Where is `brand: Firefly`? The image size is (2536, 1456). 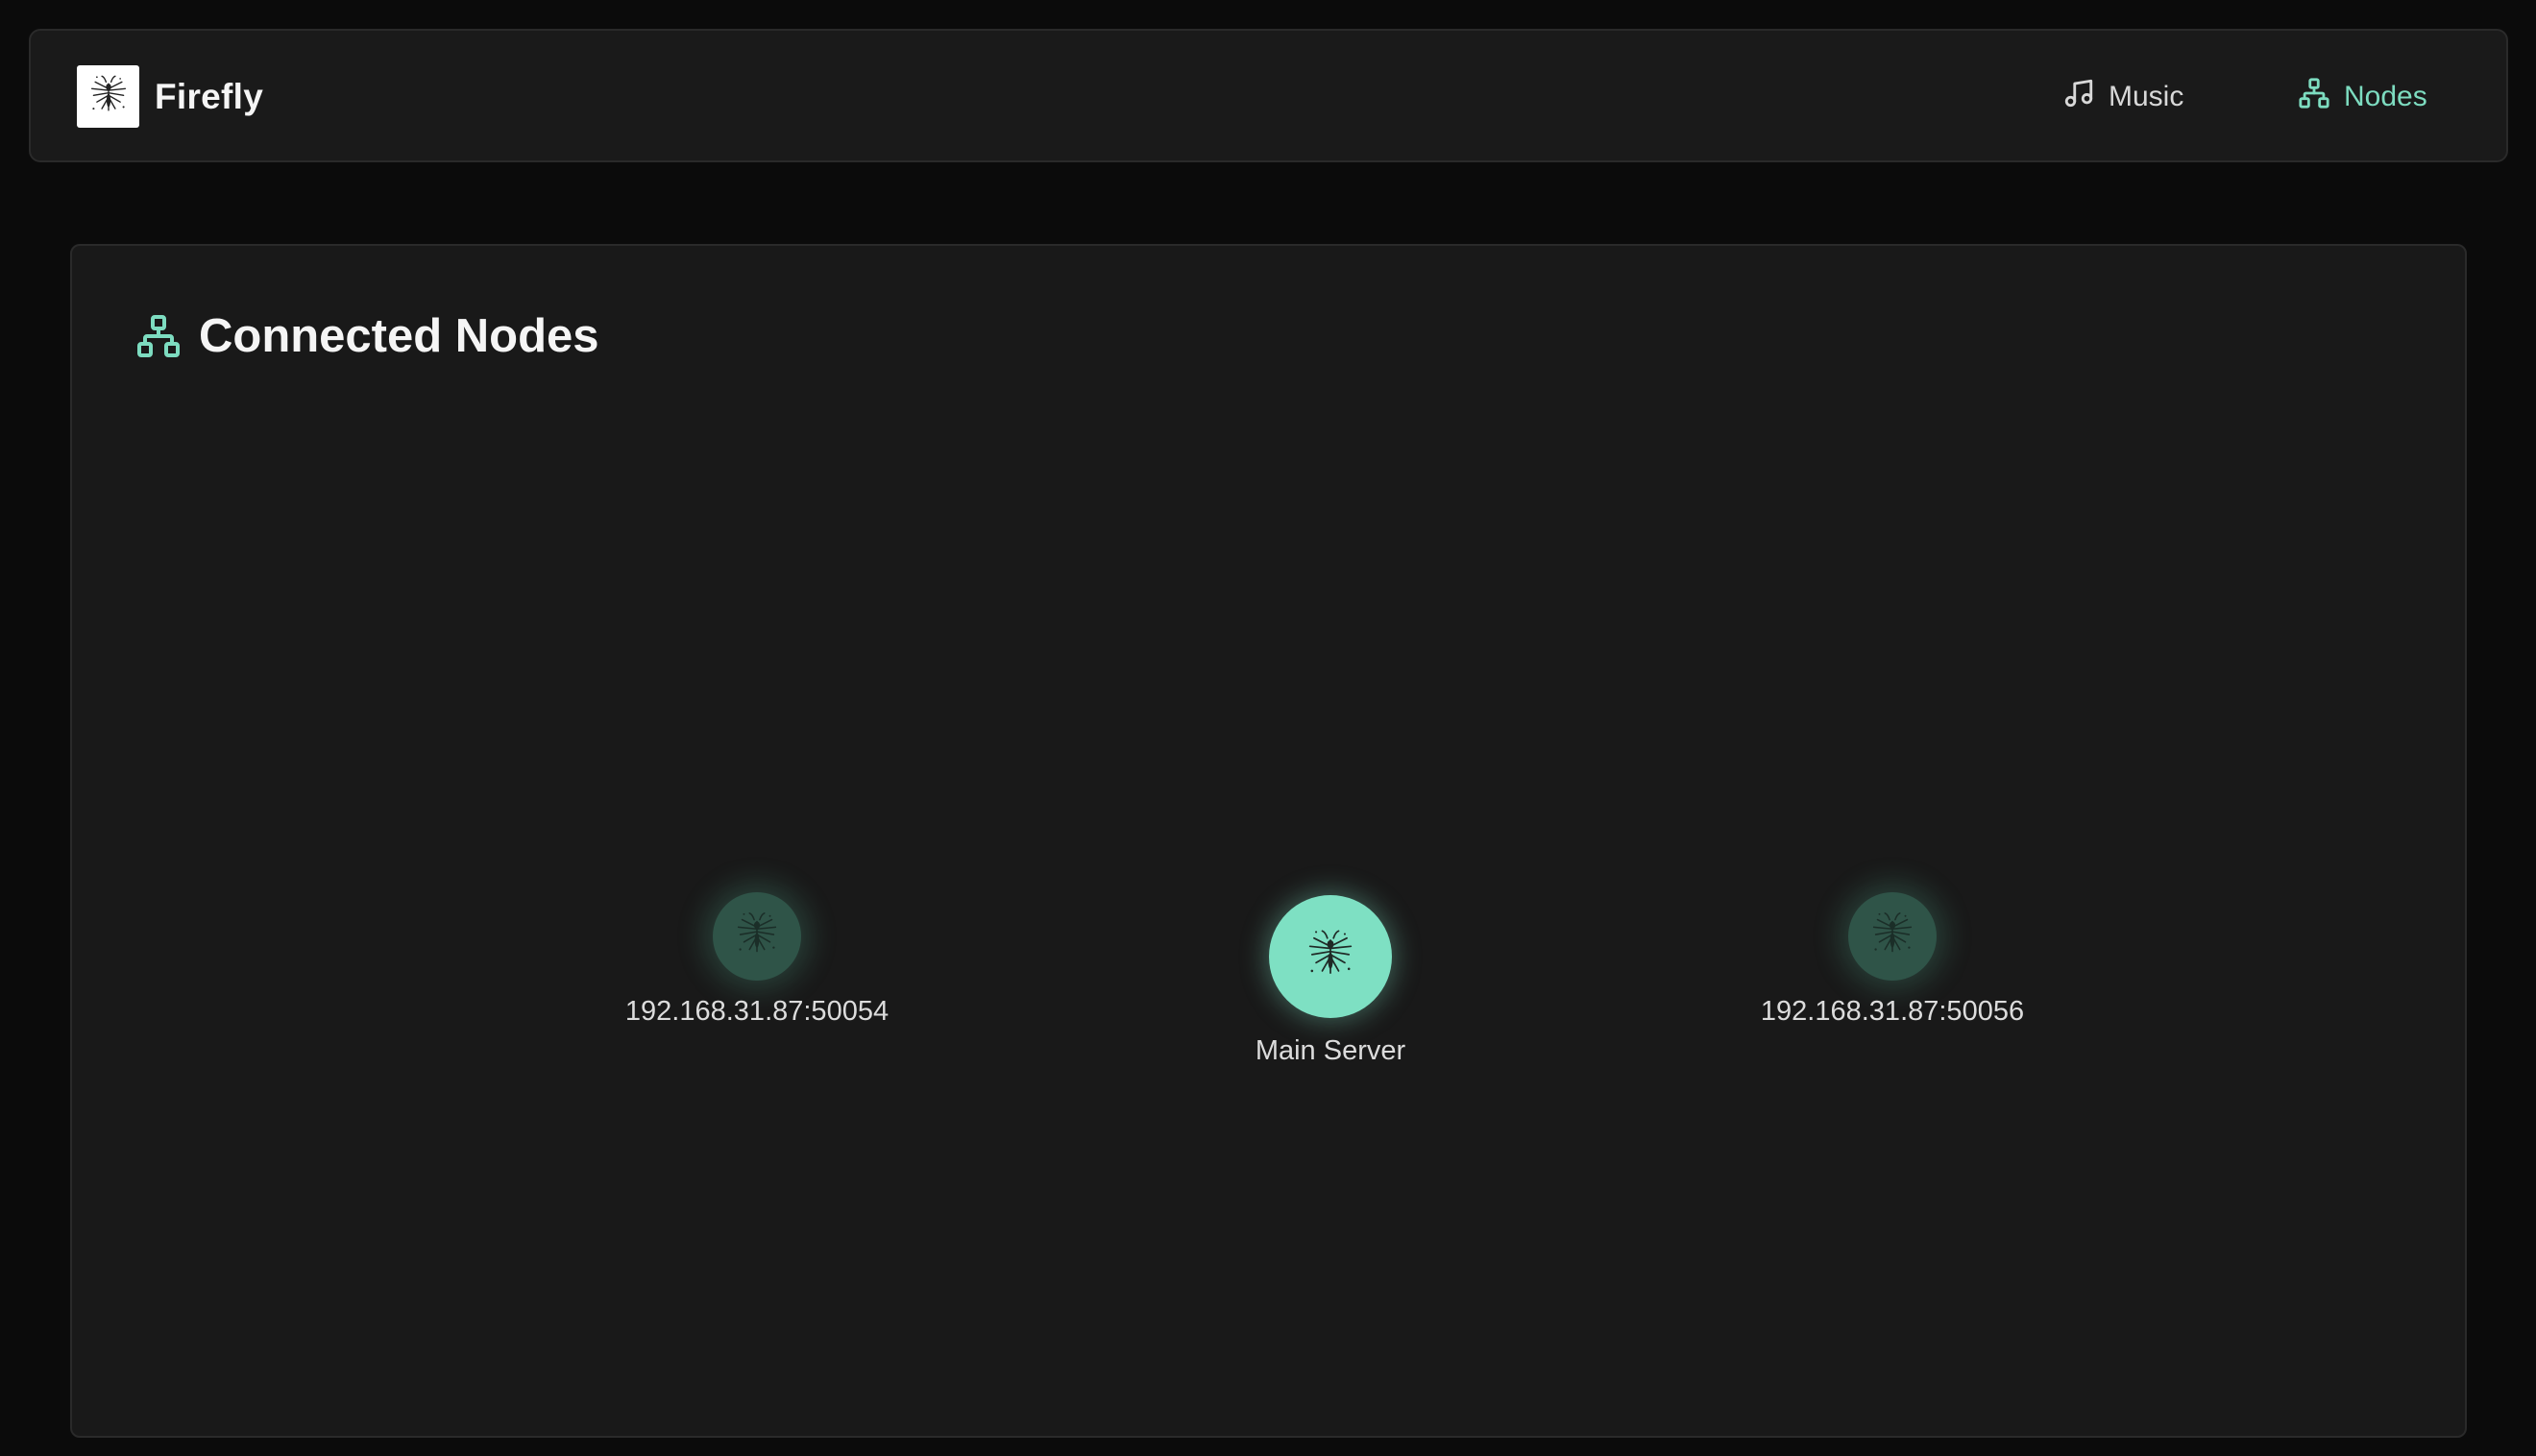
brand: Firefly is located at coordinates (170, 97).